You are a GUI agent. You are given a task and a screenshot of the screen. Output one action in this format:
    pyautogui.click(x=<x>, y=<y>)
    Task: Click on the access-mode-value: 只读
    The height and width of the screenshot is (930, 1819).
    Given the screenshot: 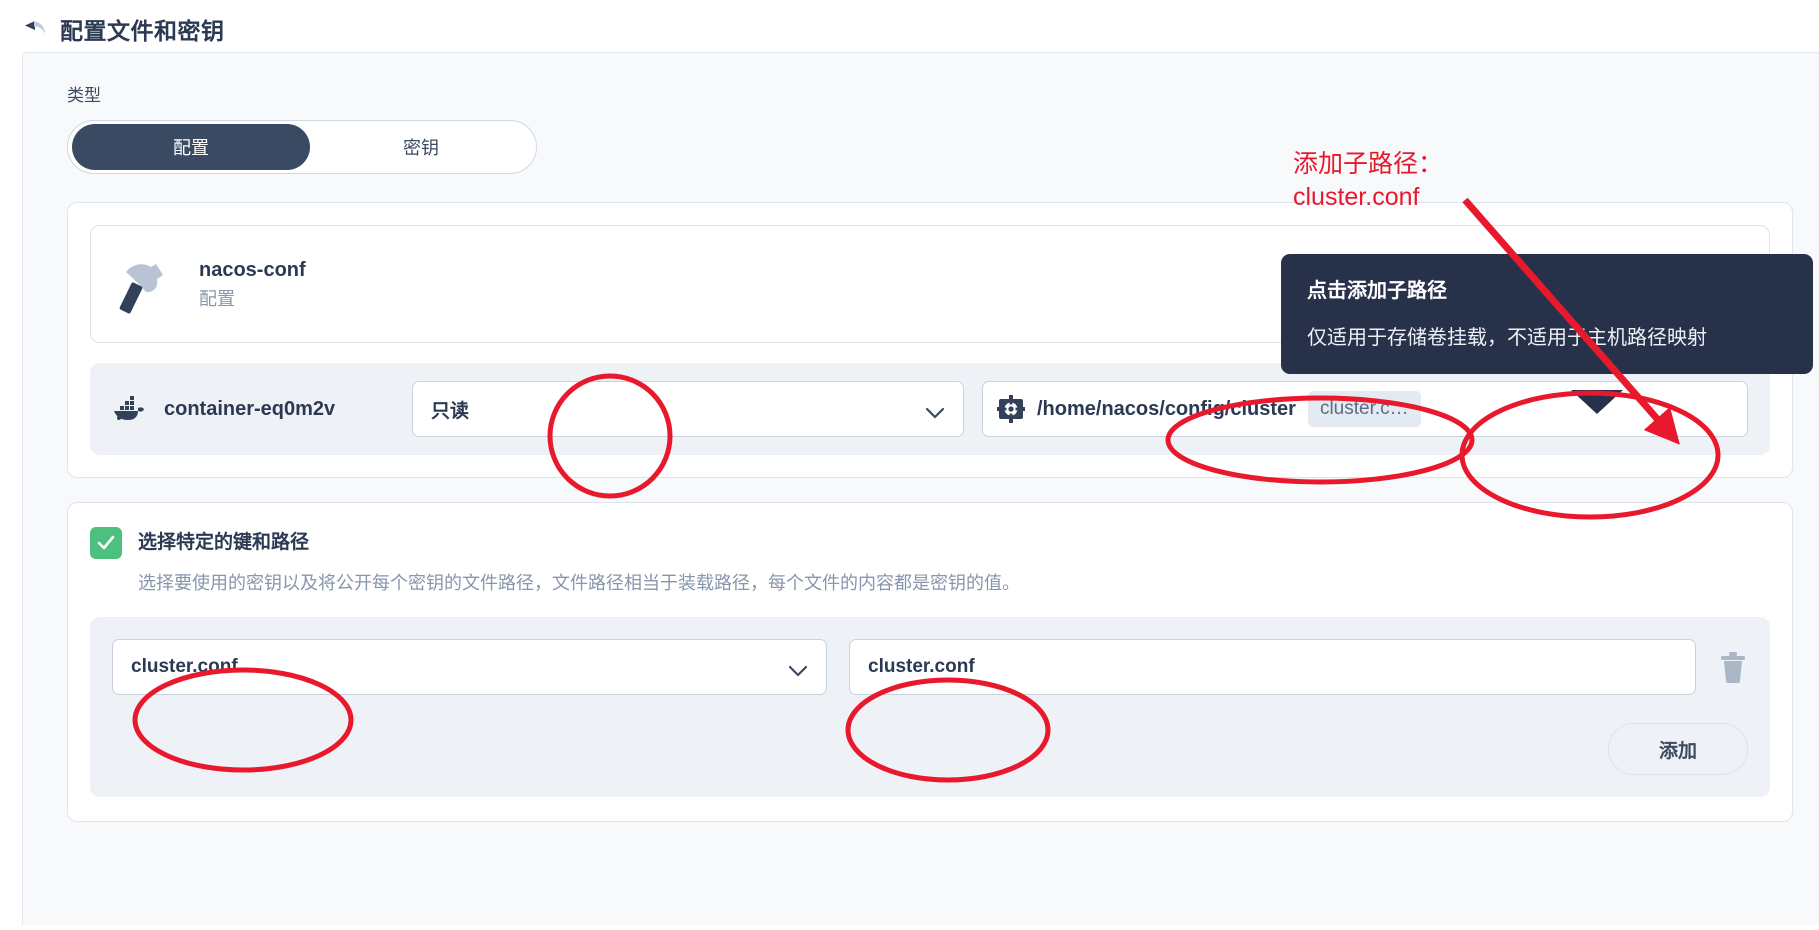 What is the action you would take?
    pyautogui.click(x=450, y=411)
    